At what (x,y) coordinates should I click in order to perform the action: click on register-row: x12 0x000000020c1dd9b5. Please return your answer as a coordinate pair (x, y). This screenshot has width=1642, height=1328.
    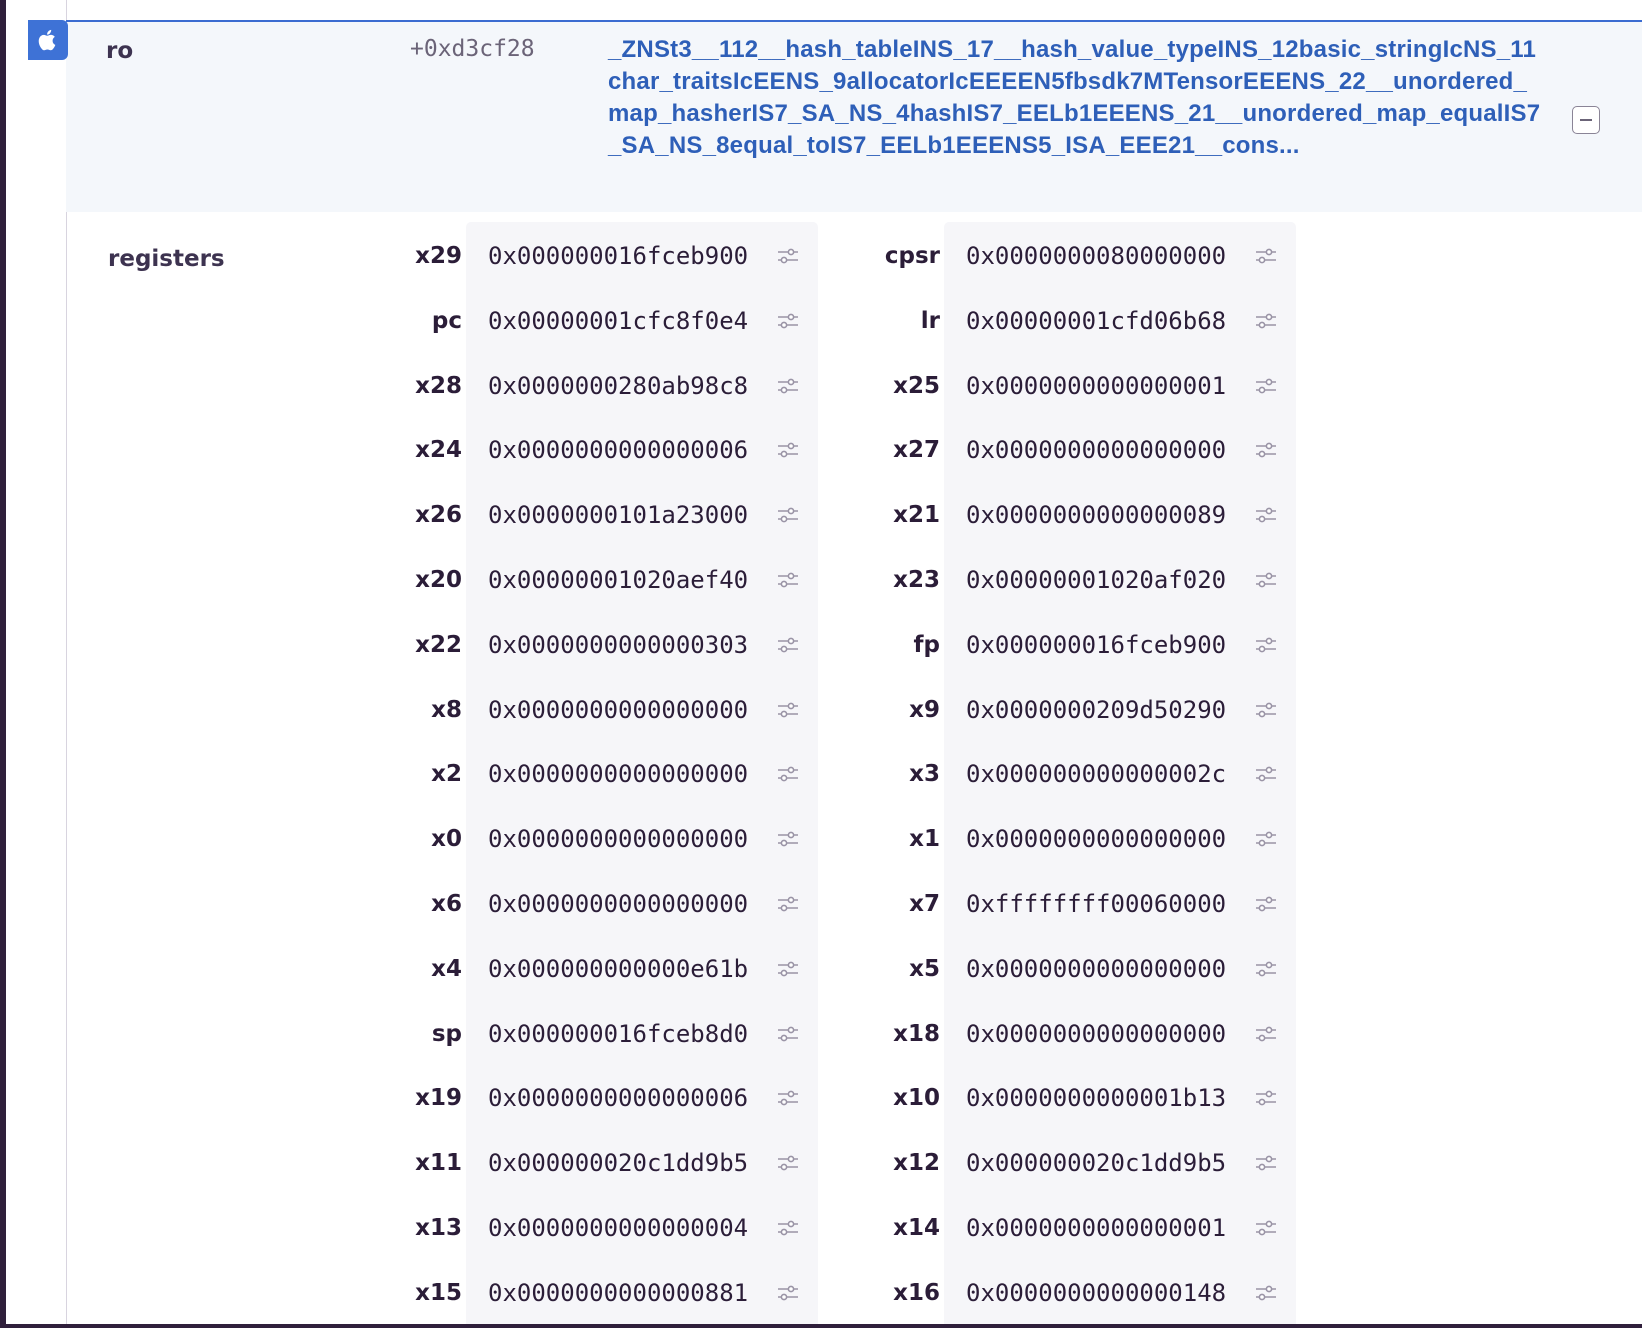
    Looking at the image, I should click on (821, 1163).